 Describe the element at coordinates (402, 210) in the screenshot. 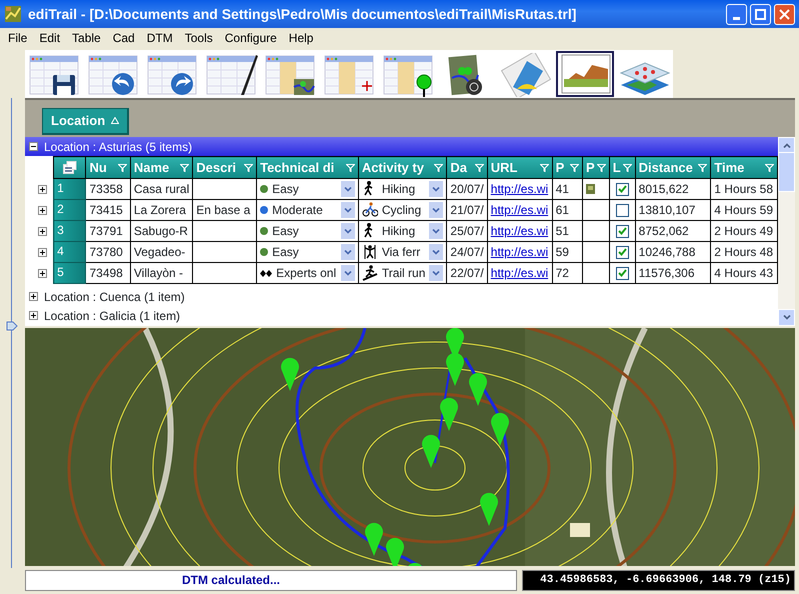

I see `activity-dropdown: Cycling` at that location.